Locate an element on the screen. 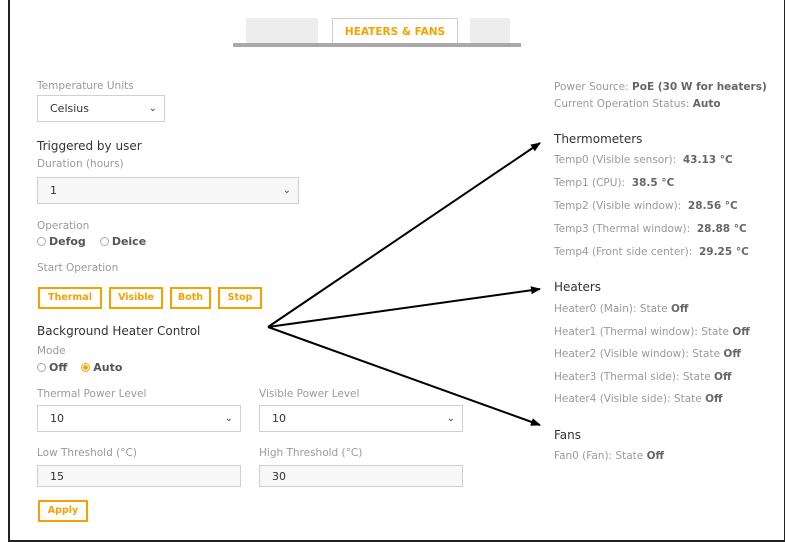 Image resolution: width=785 pixels, height=542 pixels. visible-button: Visible is located at coordinates (136, 298).